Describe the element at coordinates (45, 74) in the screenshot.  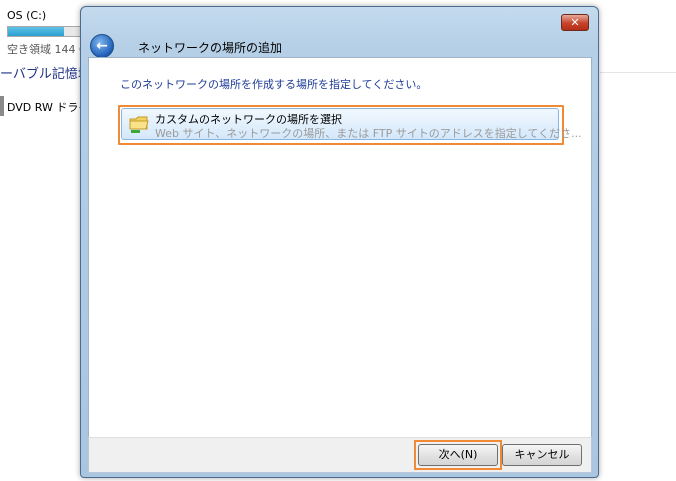
I see `removable-storage-heading: ーバブル記憶域` at that location.